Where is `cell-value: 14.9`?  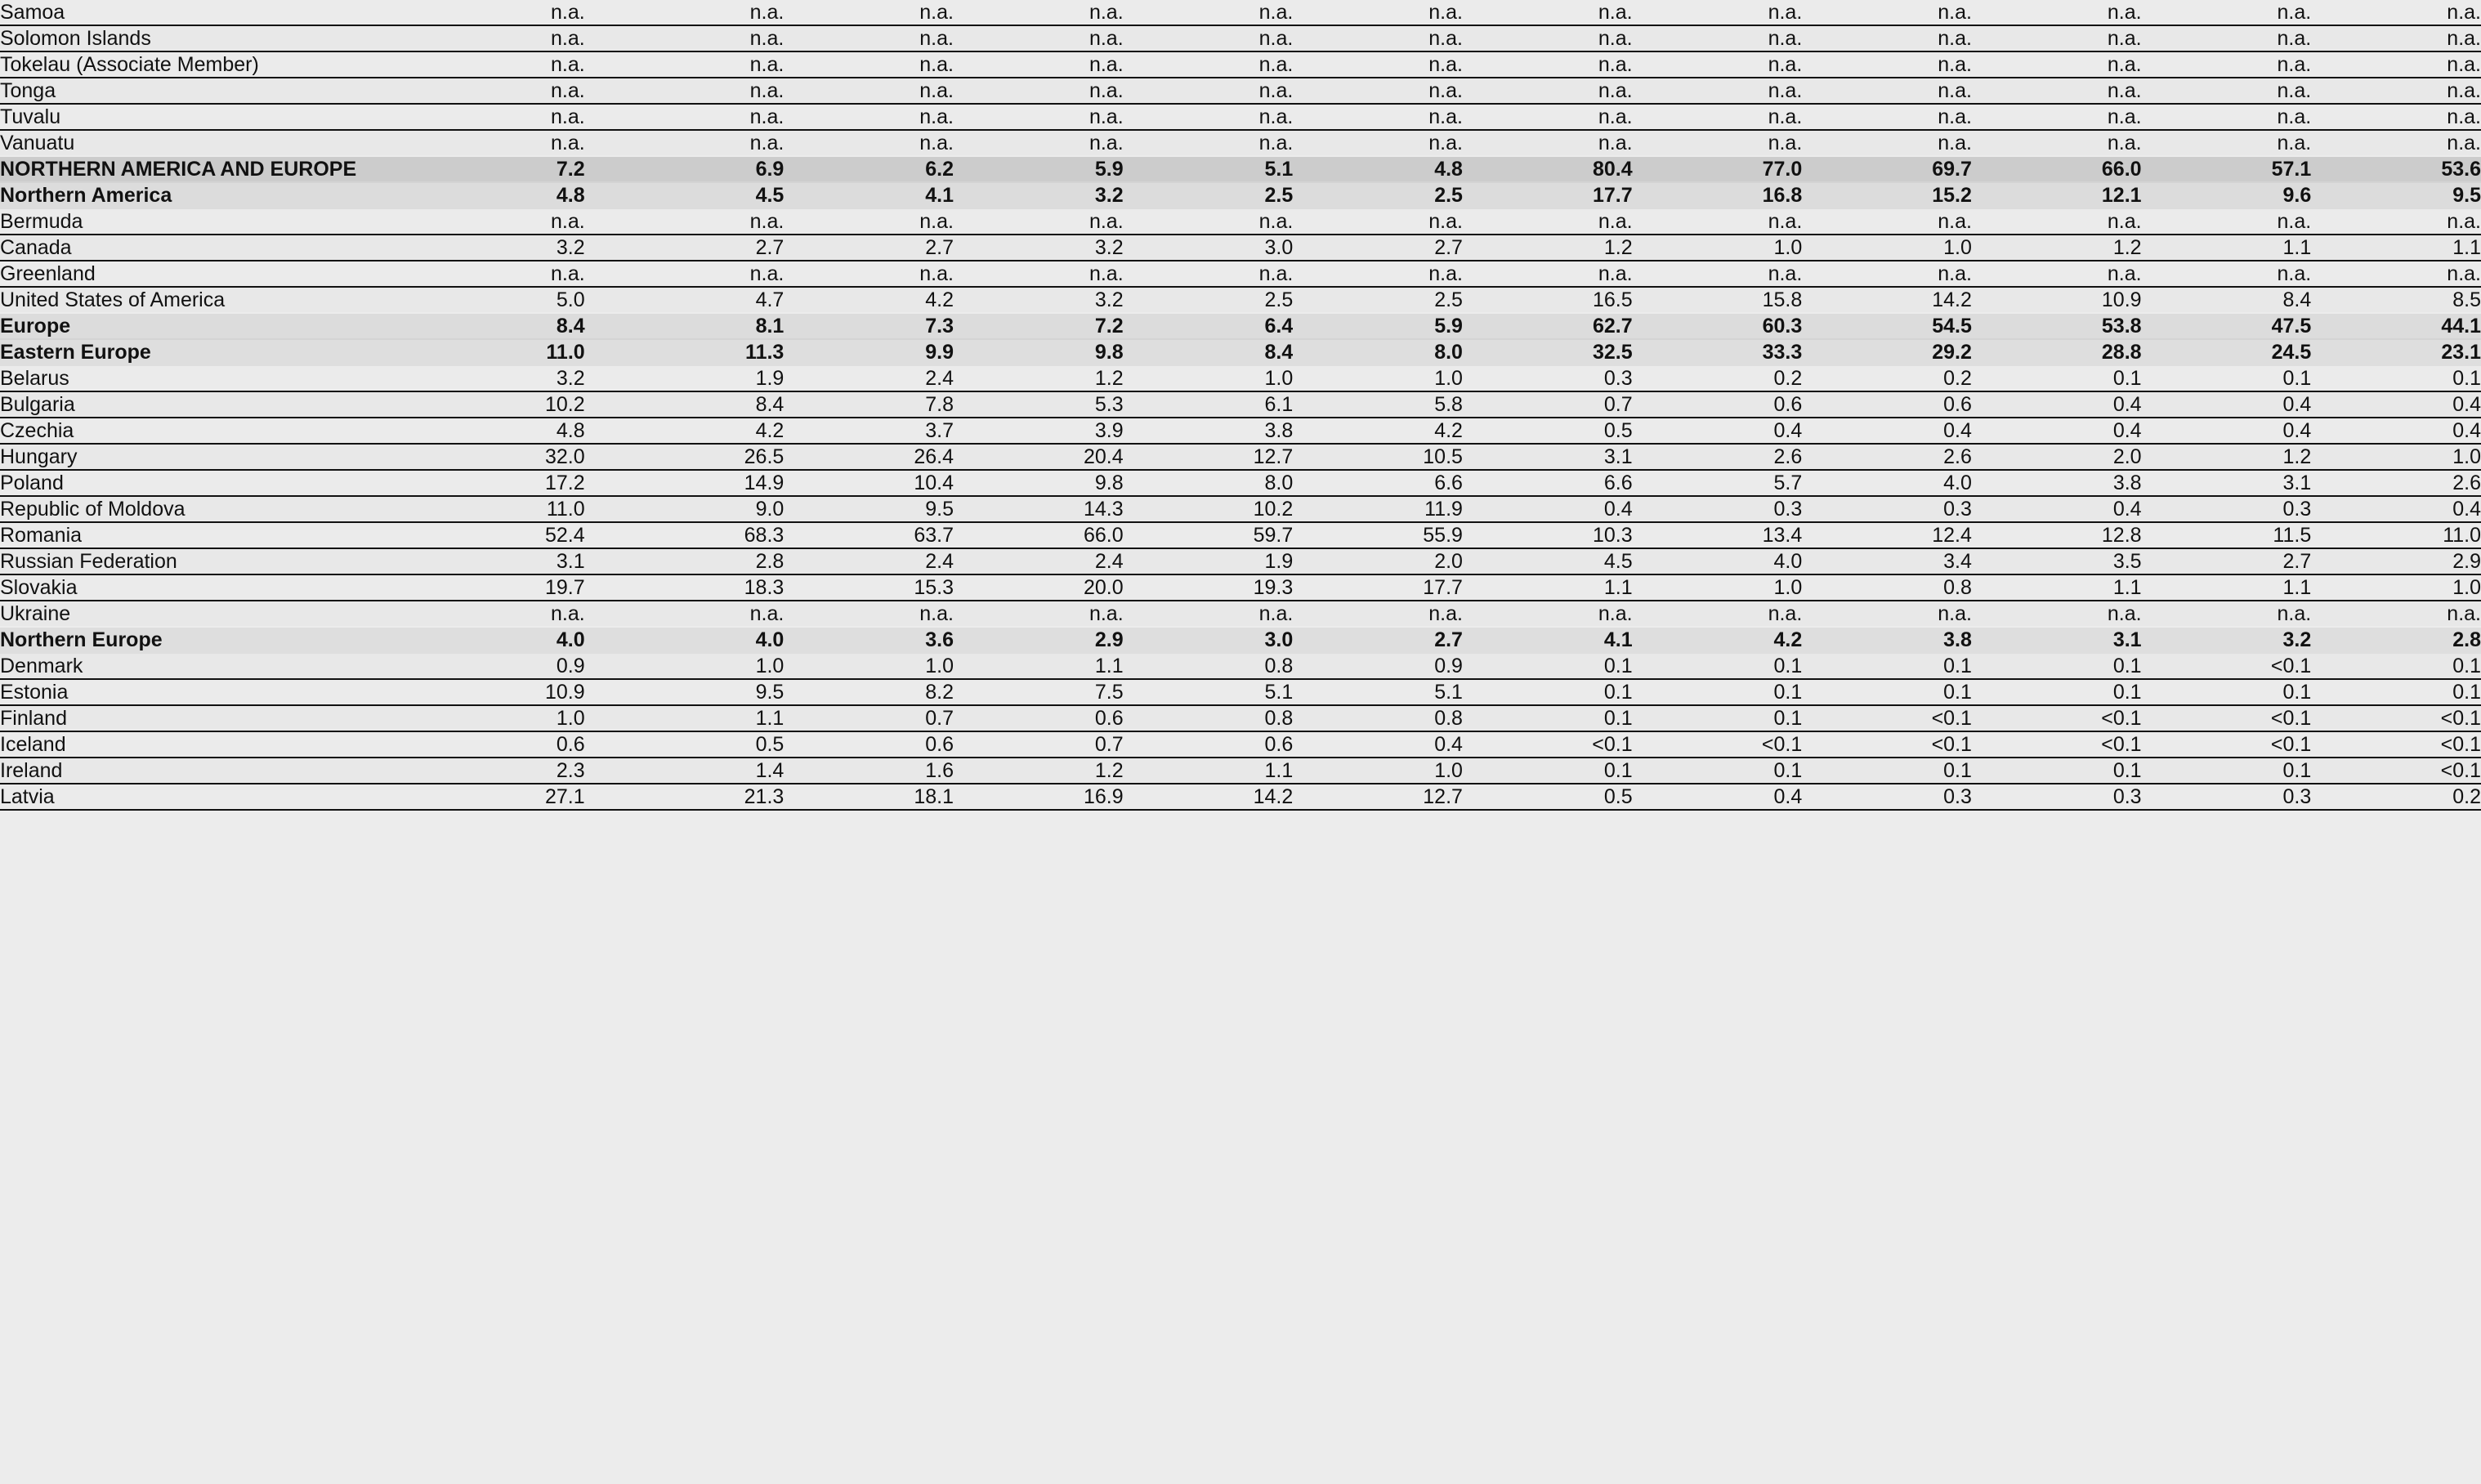 cell-value: 14.9 is located at coordinates (699, 483).